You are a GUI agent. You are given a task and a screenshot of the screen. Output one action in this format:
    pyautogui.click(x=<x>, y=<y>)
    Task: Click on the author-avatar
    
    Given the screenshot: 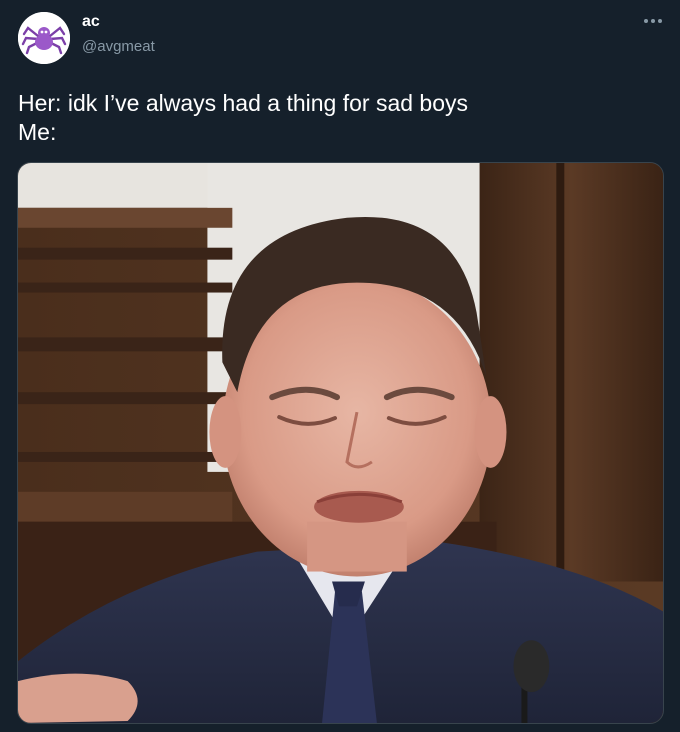 What is the action you would take?
    pyautogui.click(x=44, y=38)
    